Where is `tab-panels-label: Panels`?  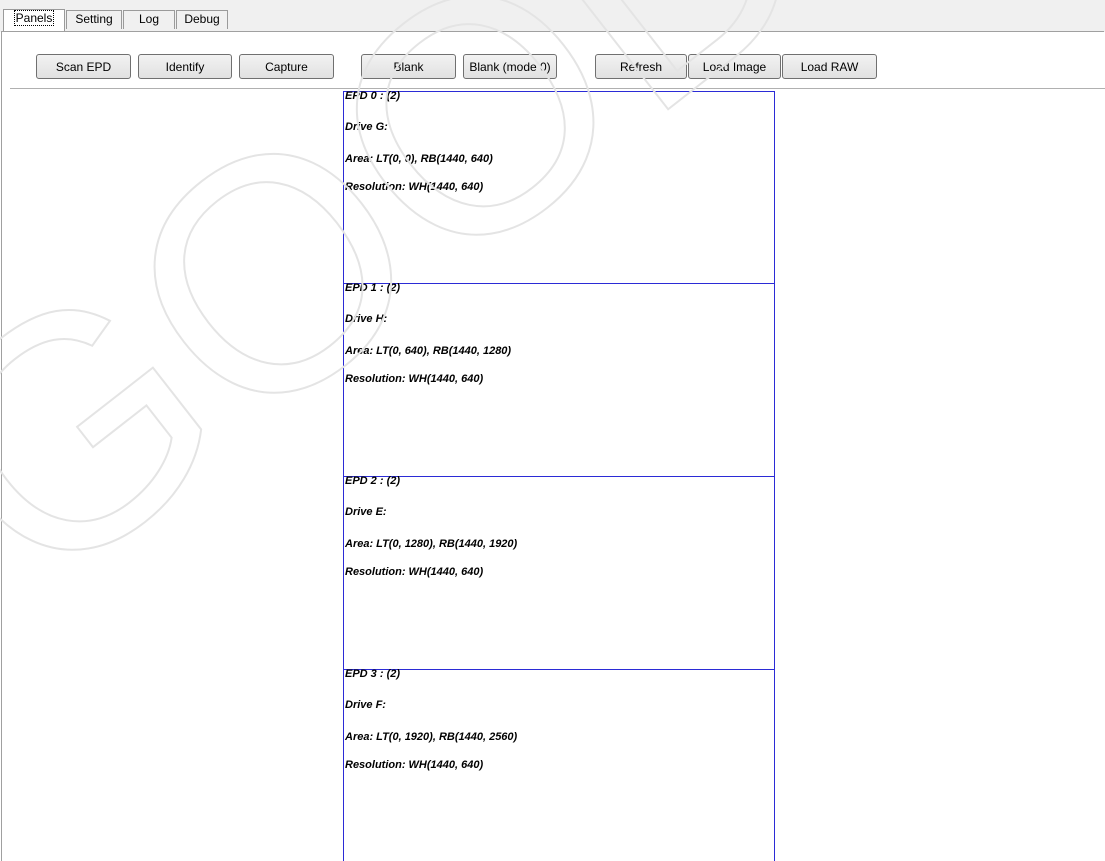 tab-panels-label: Panels is located at coordinates (34, 18).